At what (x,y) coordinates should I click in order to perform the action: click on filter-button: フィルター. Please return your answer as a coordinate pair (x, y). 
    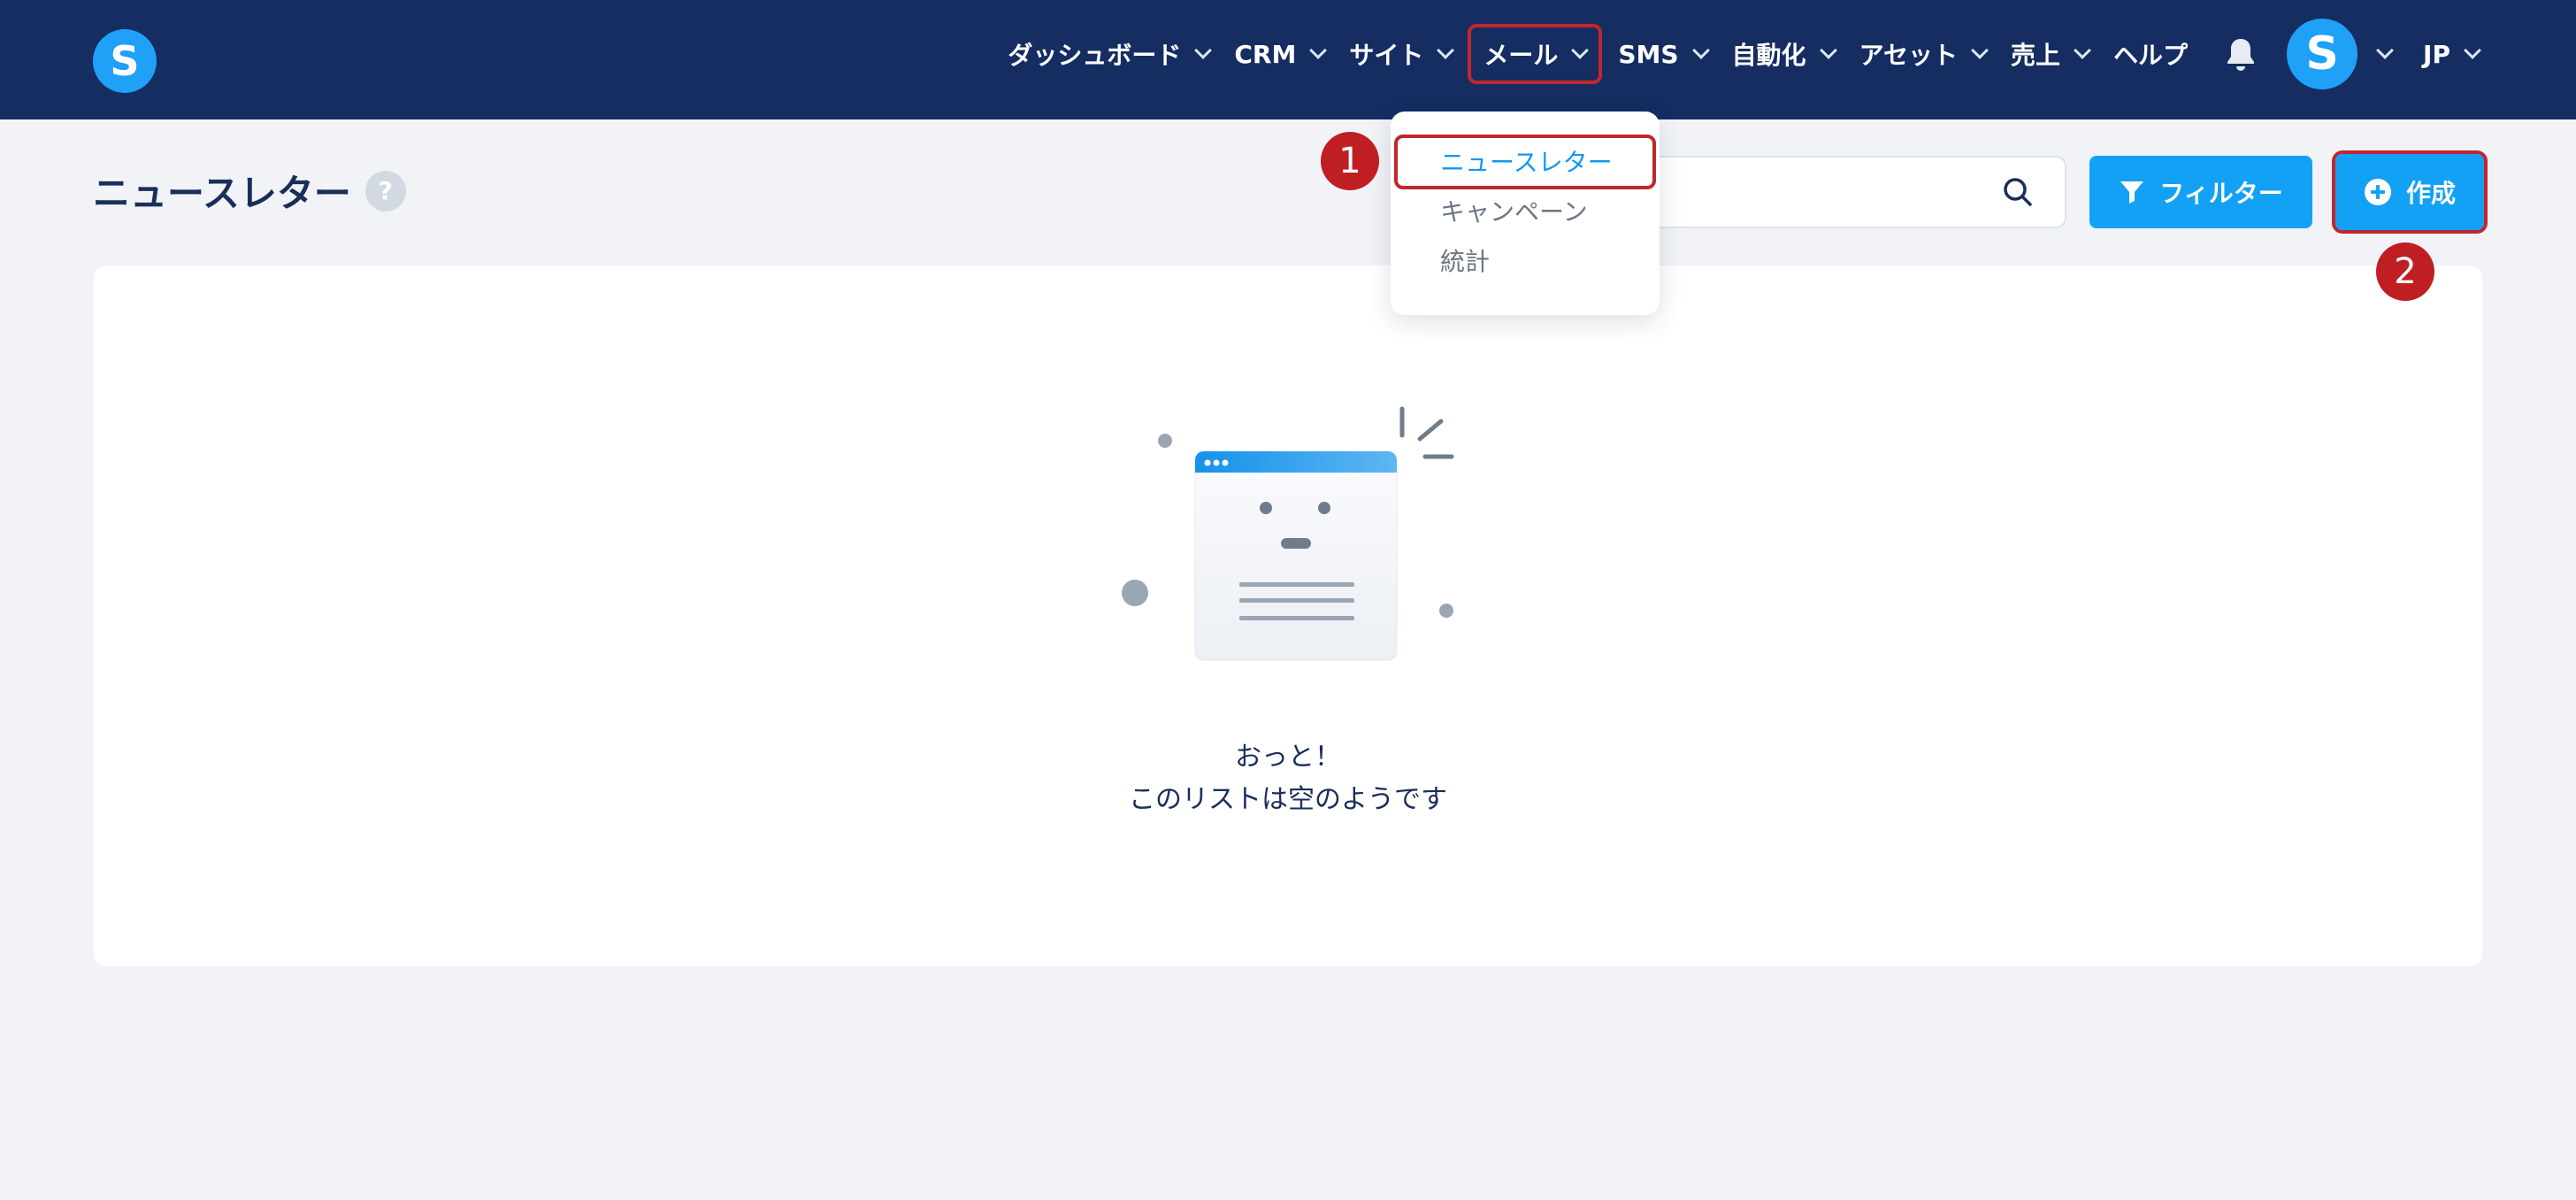
    Looking at the image, I should click on (2200, 192).